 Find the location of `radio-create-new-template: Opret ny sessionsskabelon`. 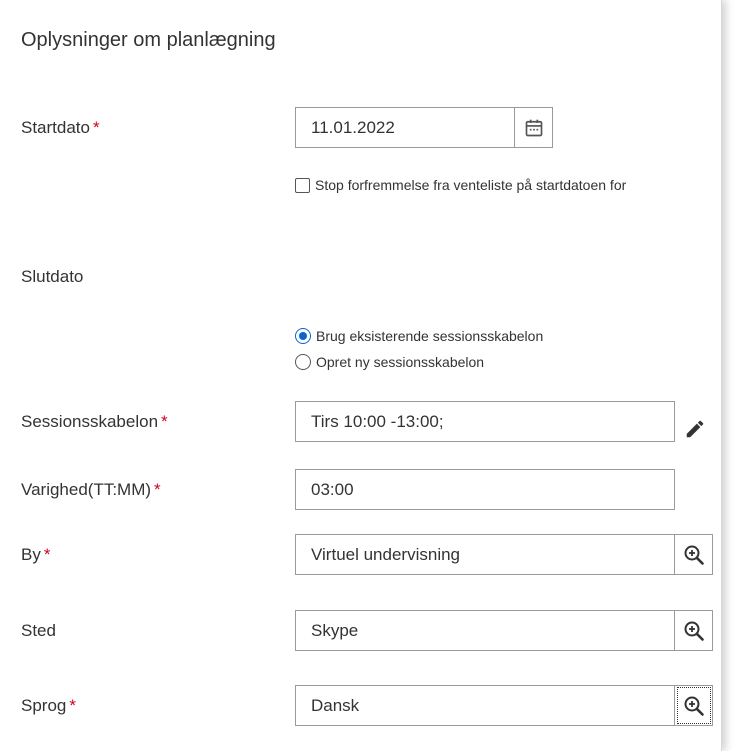

radio-create-new-template: Opret ny sessionsskabelon is located at coordinates (389, 362).